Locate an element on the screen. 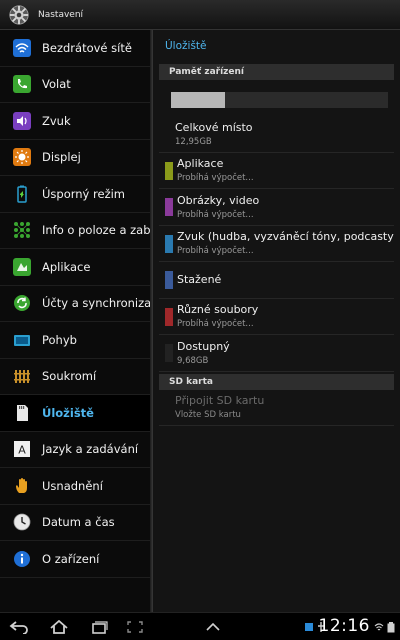  sidebar-item-4: Displej is located at coordinates (76, 158).